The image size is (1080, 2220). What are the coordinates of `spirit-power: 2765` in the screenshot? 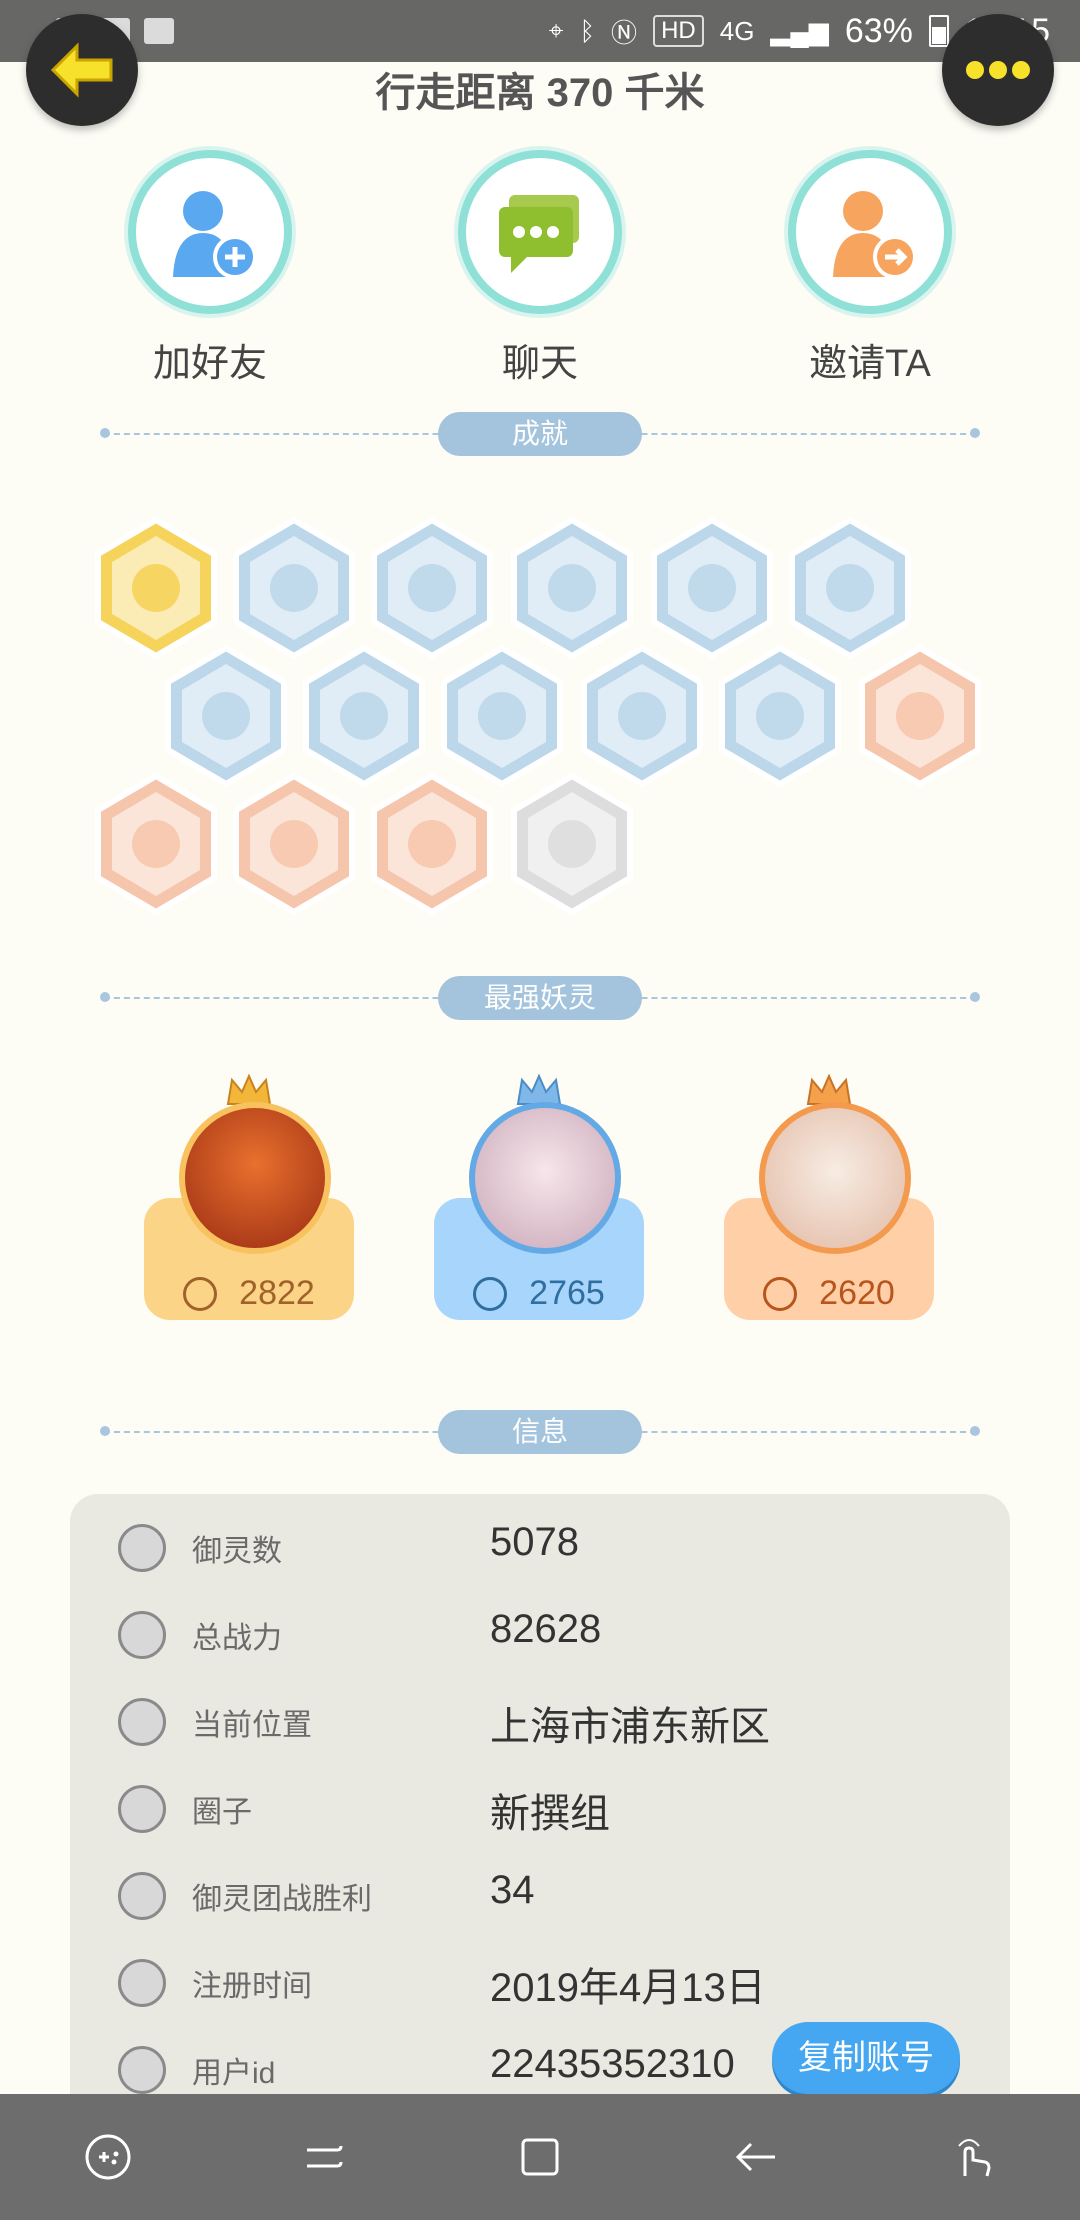 It's located at (539, 1293).